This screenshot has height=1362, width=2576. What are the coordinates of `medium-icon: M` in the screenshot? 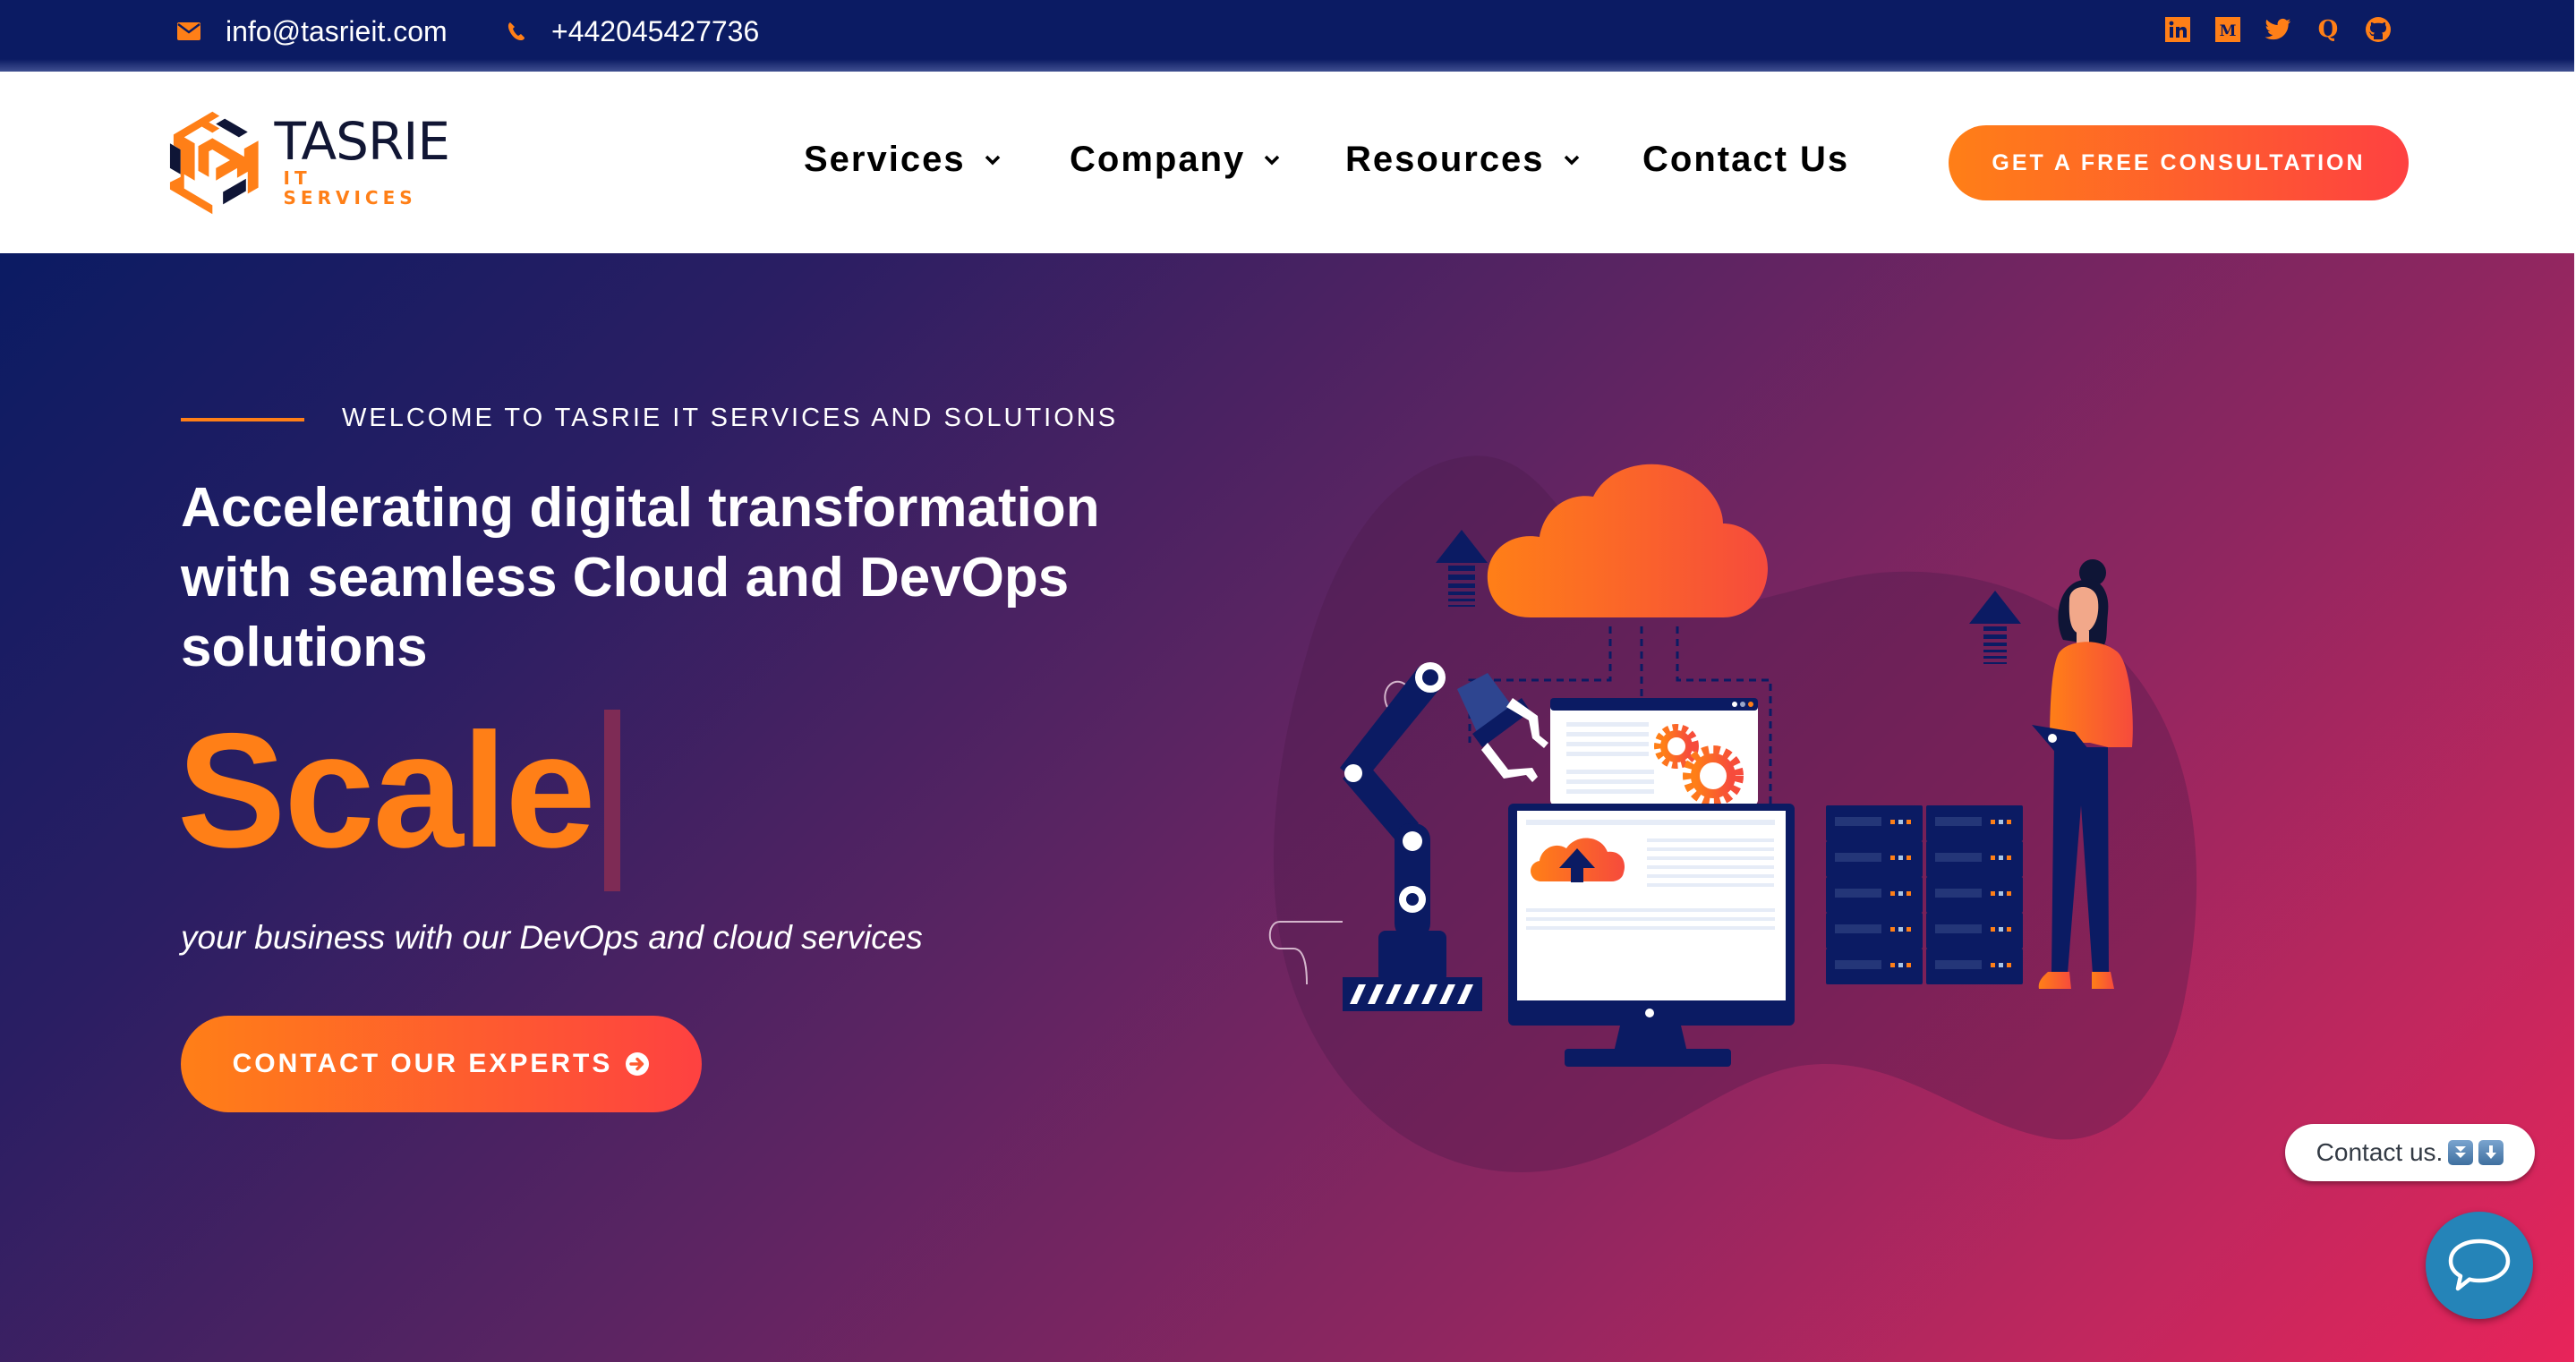 It's located at (2227, 30).